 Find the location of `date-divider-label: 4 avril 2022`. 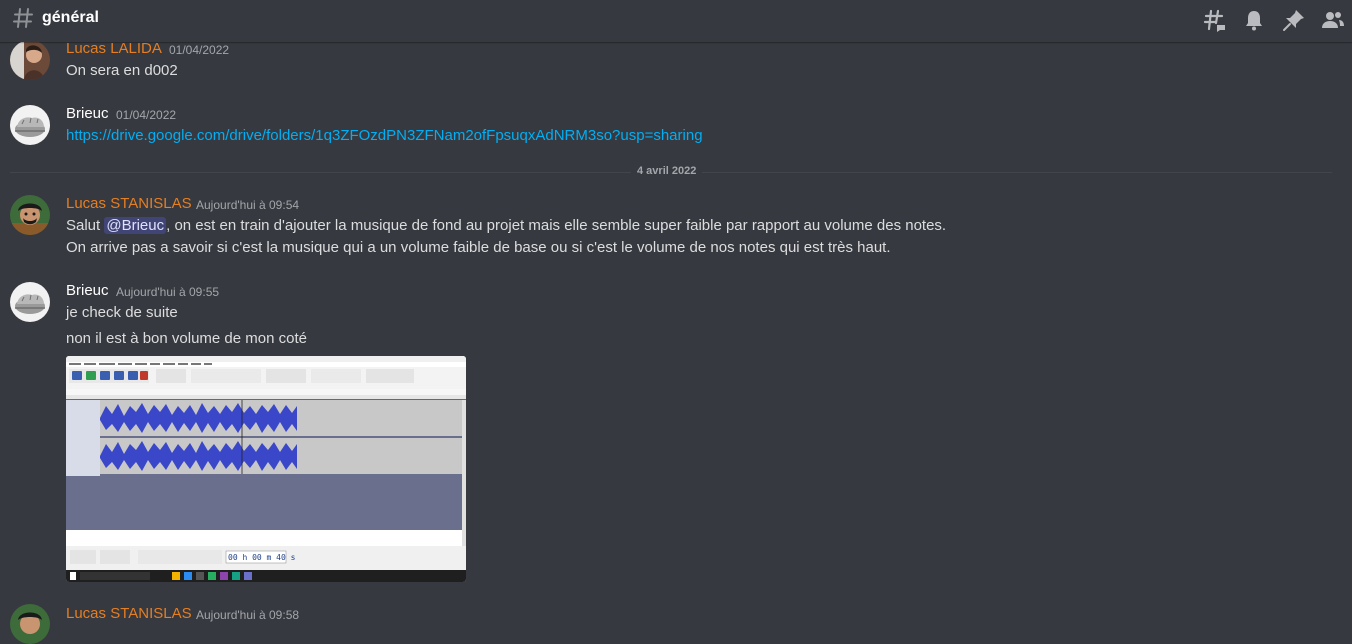

date-divider-label: 4 avril 2022 is located at coordinates (667, 171).